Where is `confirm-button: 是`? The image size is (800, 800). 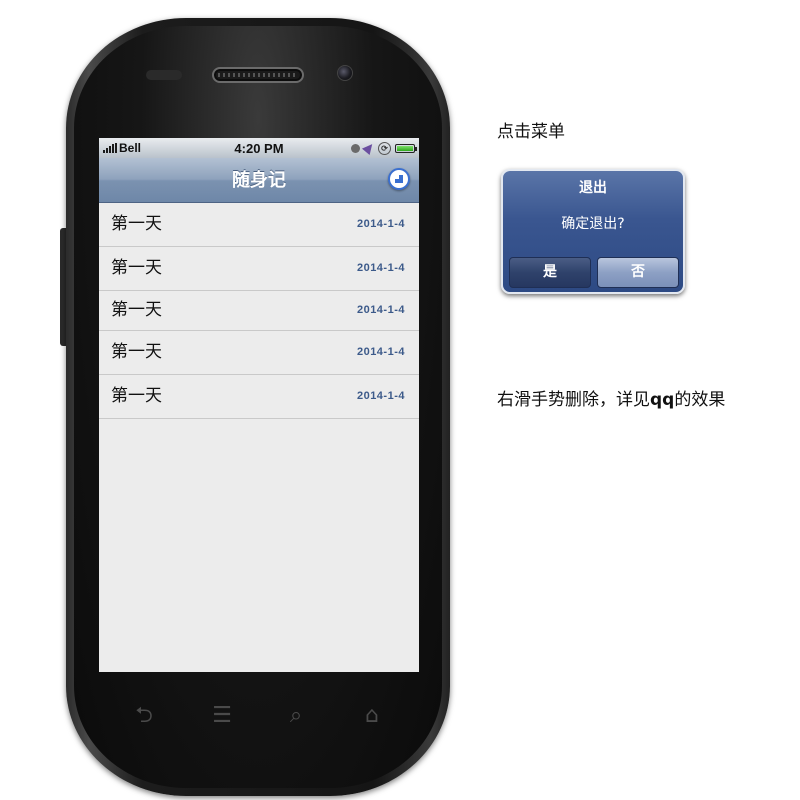
confirm-button: 是 is located at coordinates (550, 272).